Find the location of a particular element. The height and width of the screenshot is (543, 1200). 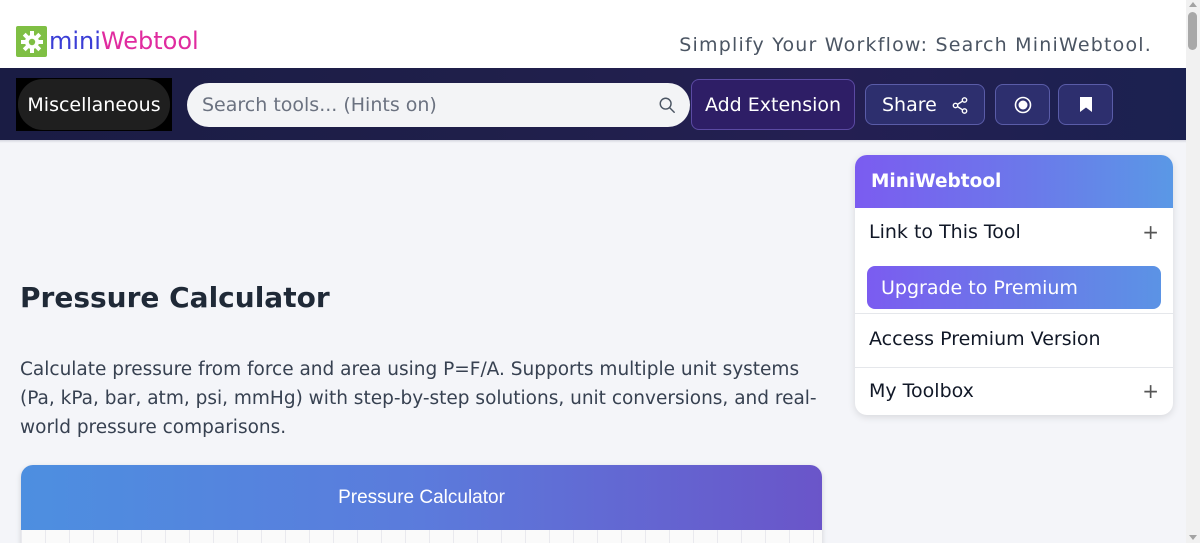

link-to-tool-item: Link to This Tool + is located at coordinates (1014, 232).